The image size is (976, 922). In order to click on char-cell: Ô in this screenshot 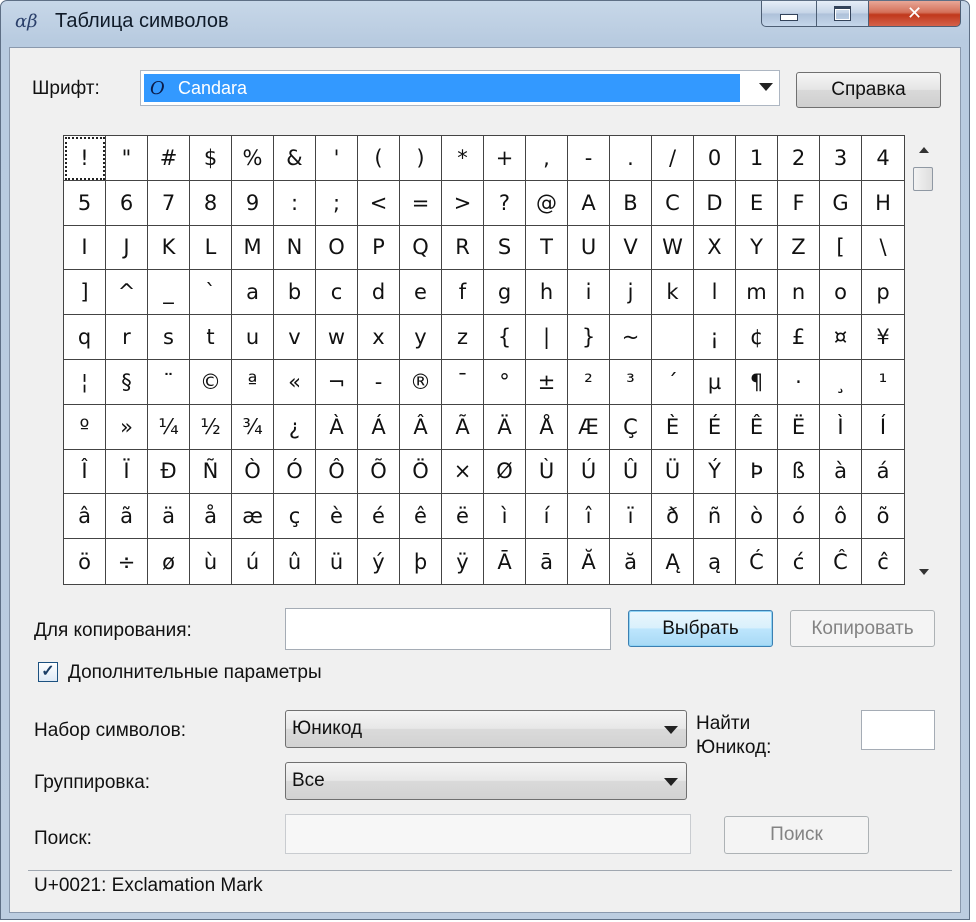, I will do `click(337, 472)`.